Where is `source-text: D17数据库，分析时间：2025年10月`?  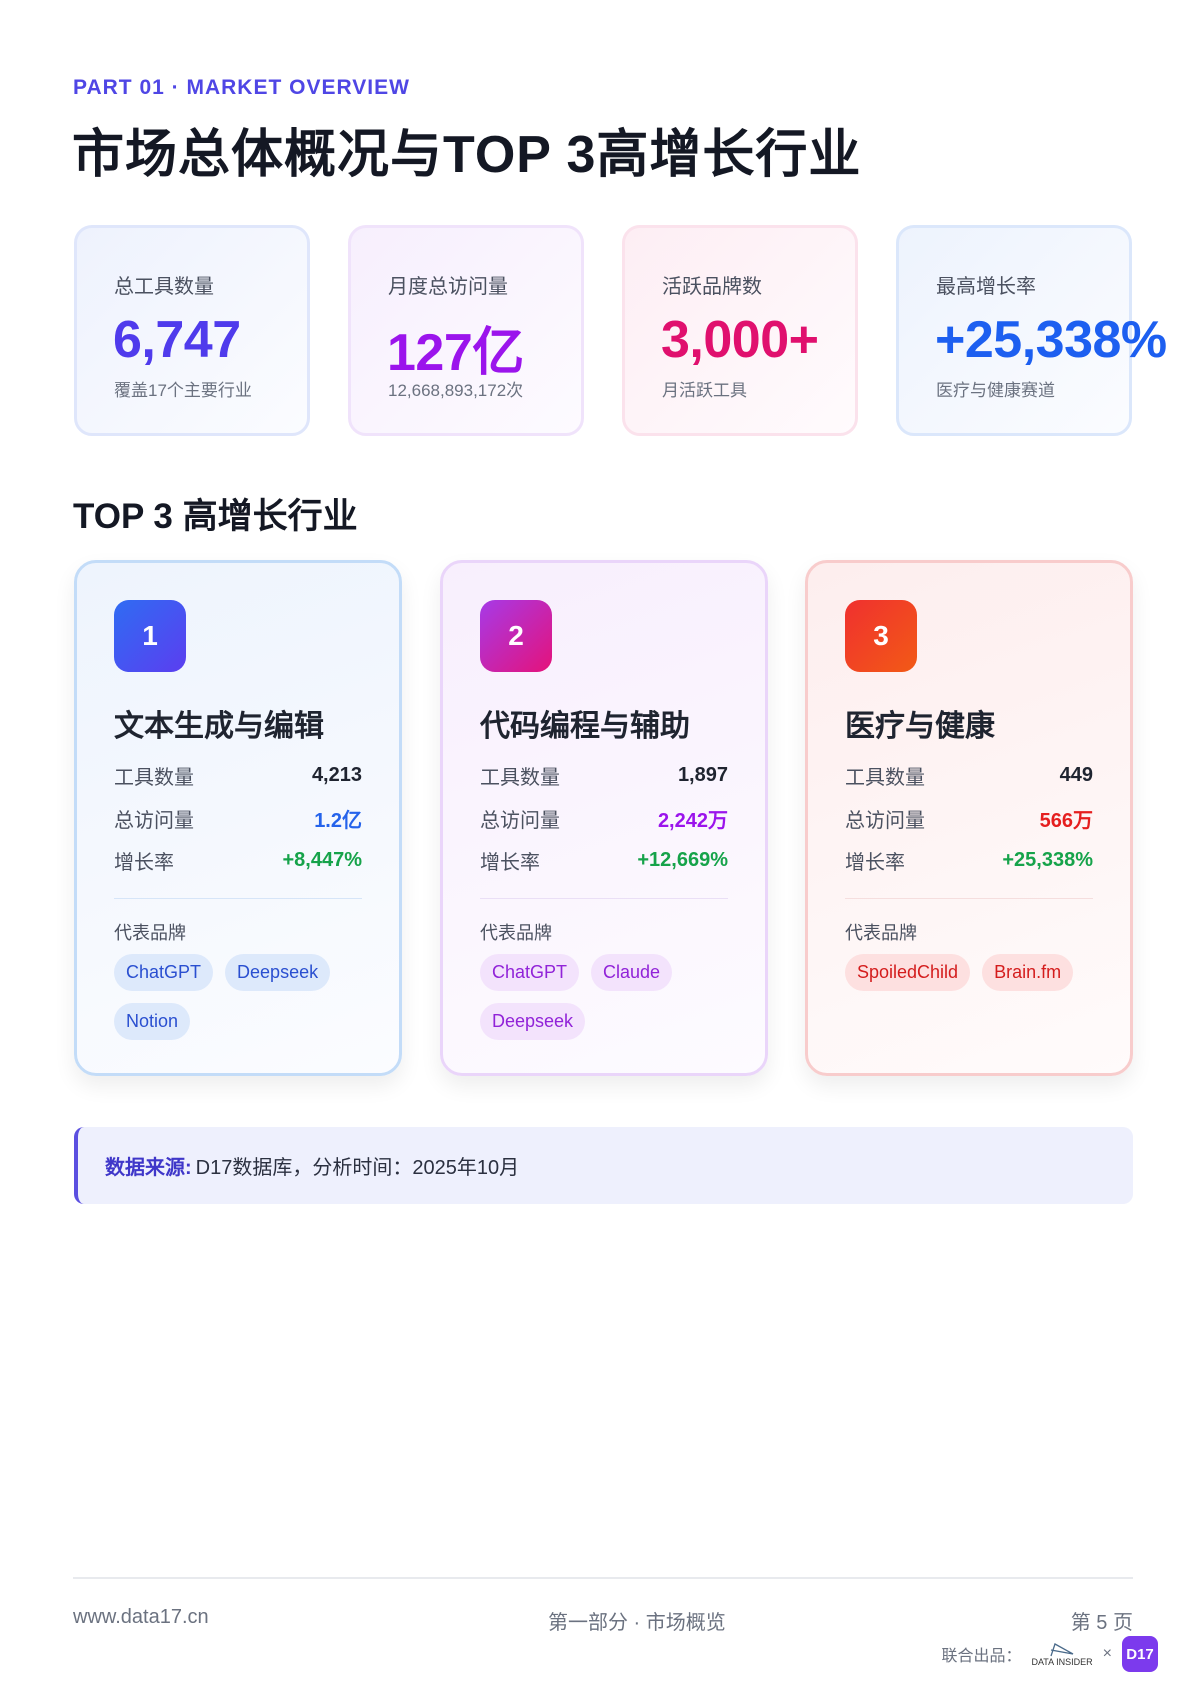
source-text: D17数据库，分析时间：2025年10月 is located at coordinates (357, 1168).